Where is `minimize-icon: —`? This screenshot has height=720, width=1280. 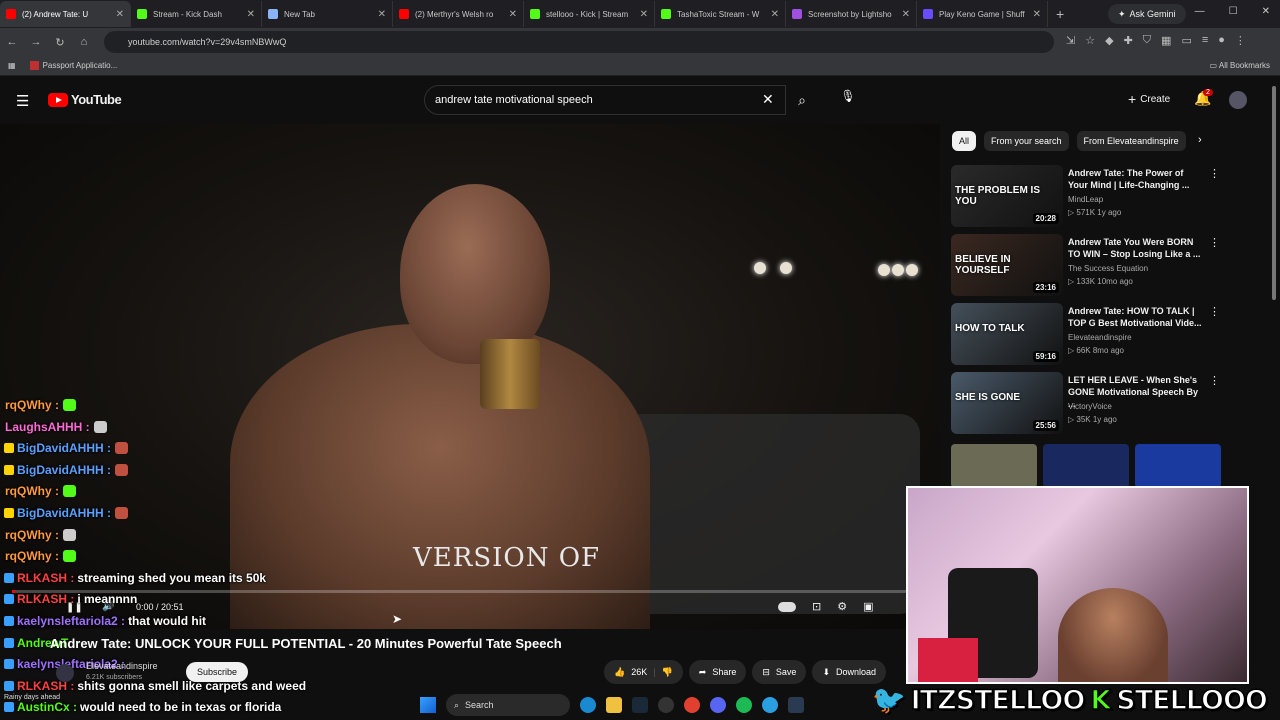
minimize-icon: — is located at coordinates (1200, 11).